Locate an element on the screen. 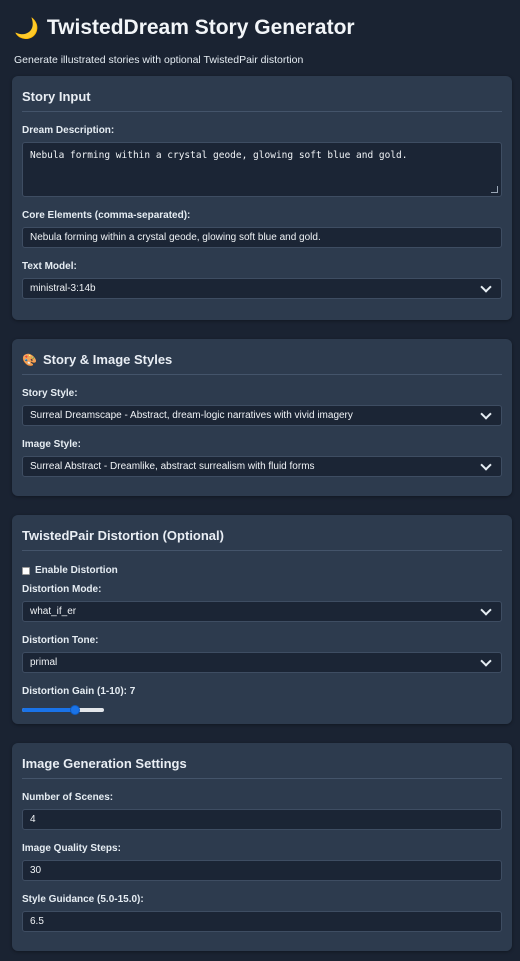 The image size is (520, 961). distortion-tone-select: primal is located at coordinates (262, 662).